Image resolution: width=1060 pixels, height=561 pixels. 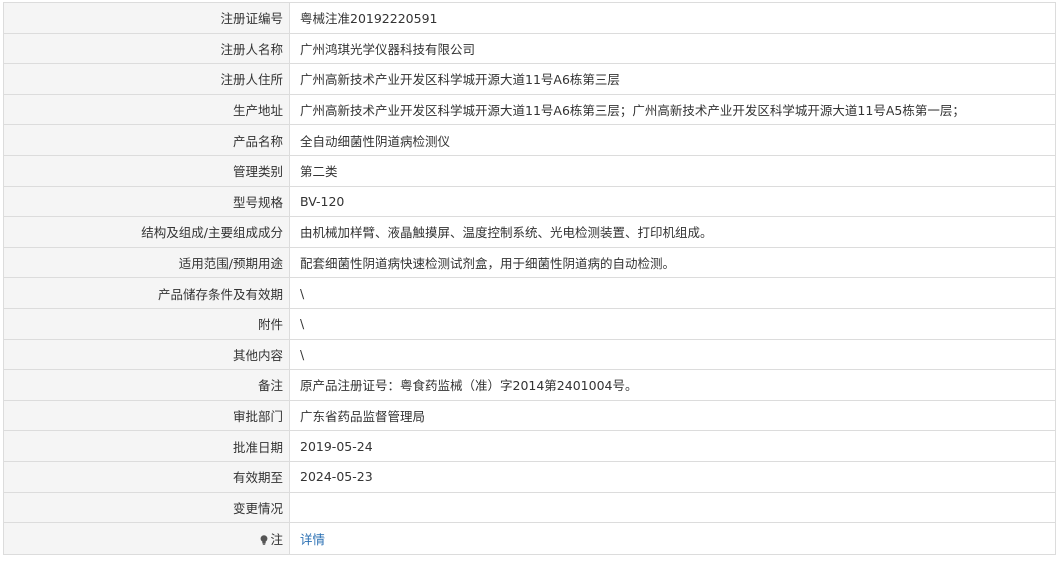 I want to click on table-row: 批准日期 2019-05-24, so click(x=529, y=446).